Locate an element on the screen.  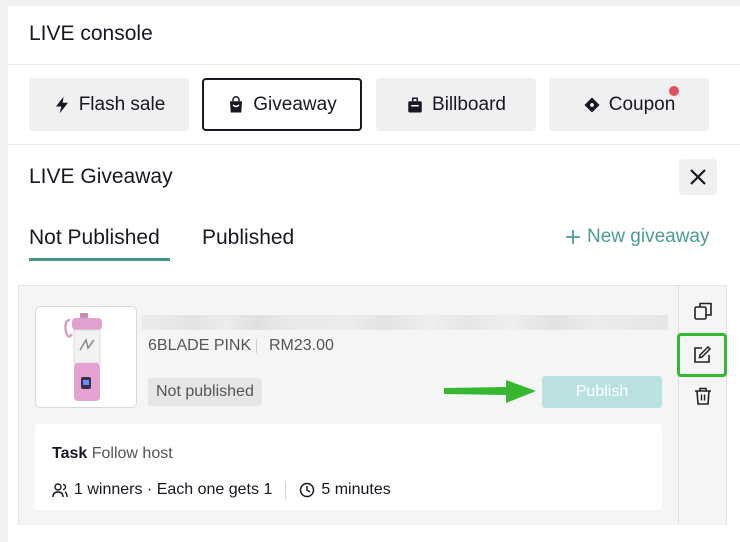
copy-icon is located at coordinates (703, 311).